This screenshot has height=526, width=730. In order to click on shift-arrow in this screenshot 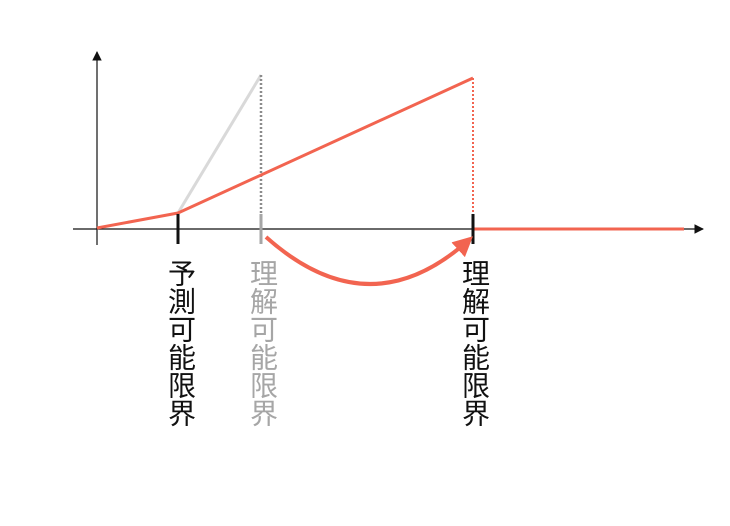, I will do `click(368, 260)`.